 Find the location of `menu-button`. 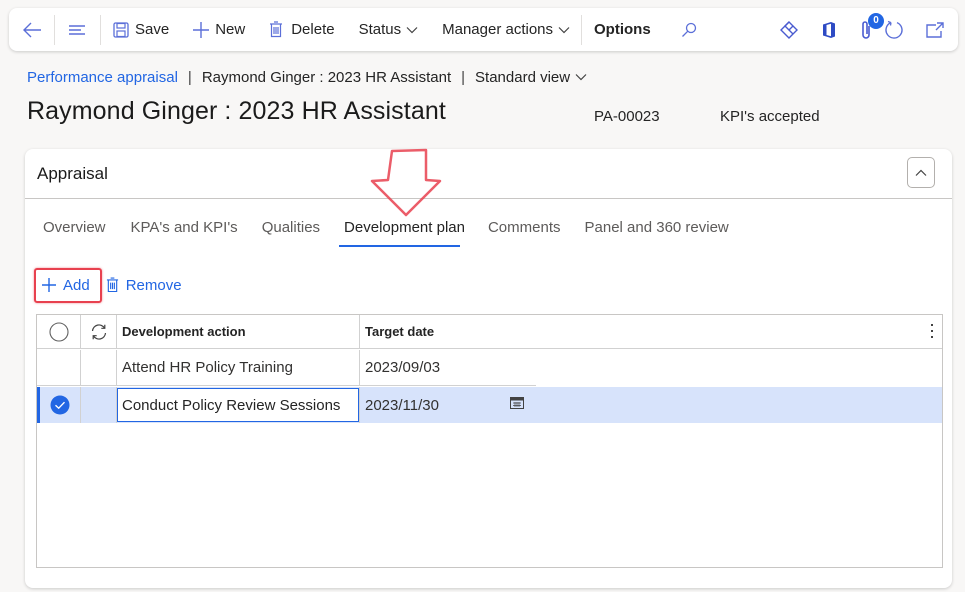

menu-button is located at coordinates (77, 29).